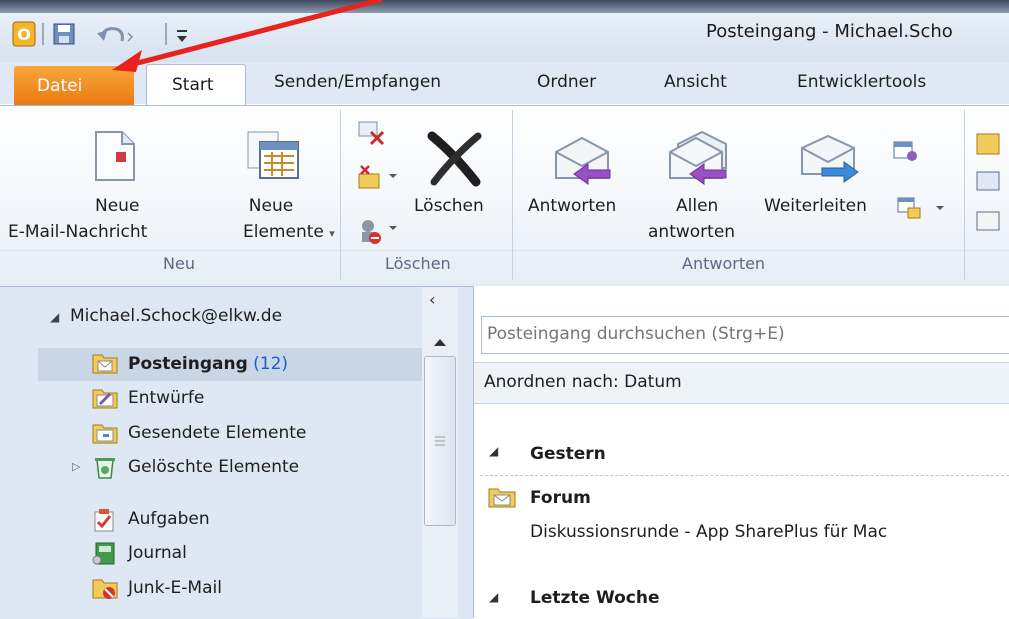  Describe the element at coordinates (105, 520) in the screenshot. I see `tasks-icon` at that location.